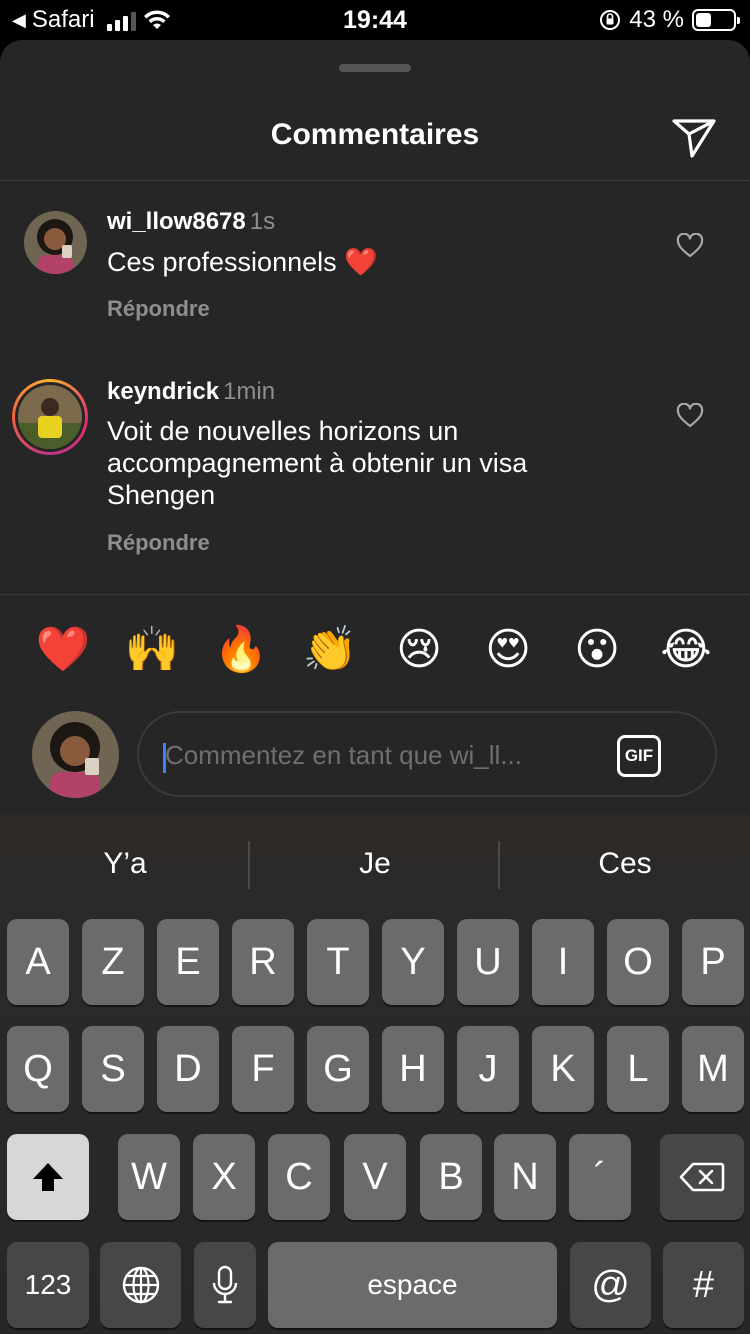  I want to click on story-avatar, so click(50, 417).